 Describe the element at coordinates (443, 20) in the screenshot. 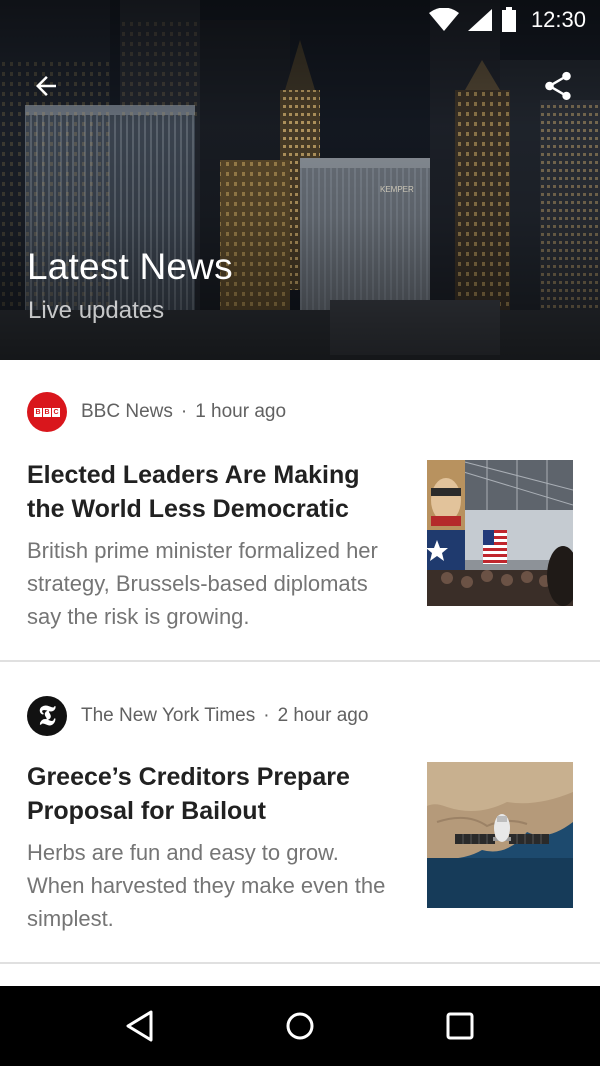

I see `wifi-icon` at that location.